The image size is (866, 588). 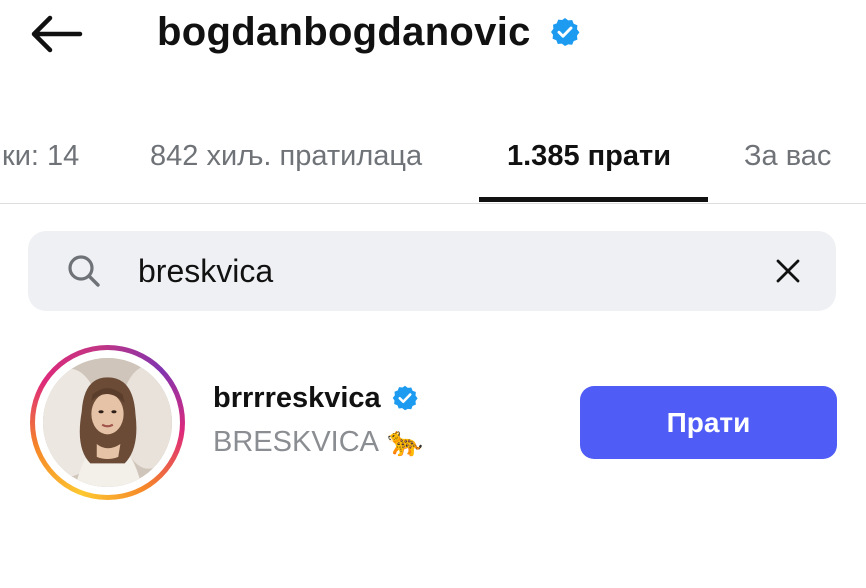 I want to click on leopard-emoji: 🐆, so click(x=405, y=442).